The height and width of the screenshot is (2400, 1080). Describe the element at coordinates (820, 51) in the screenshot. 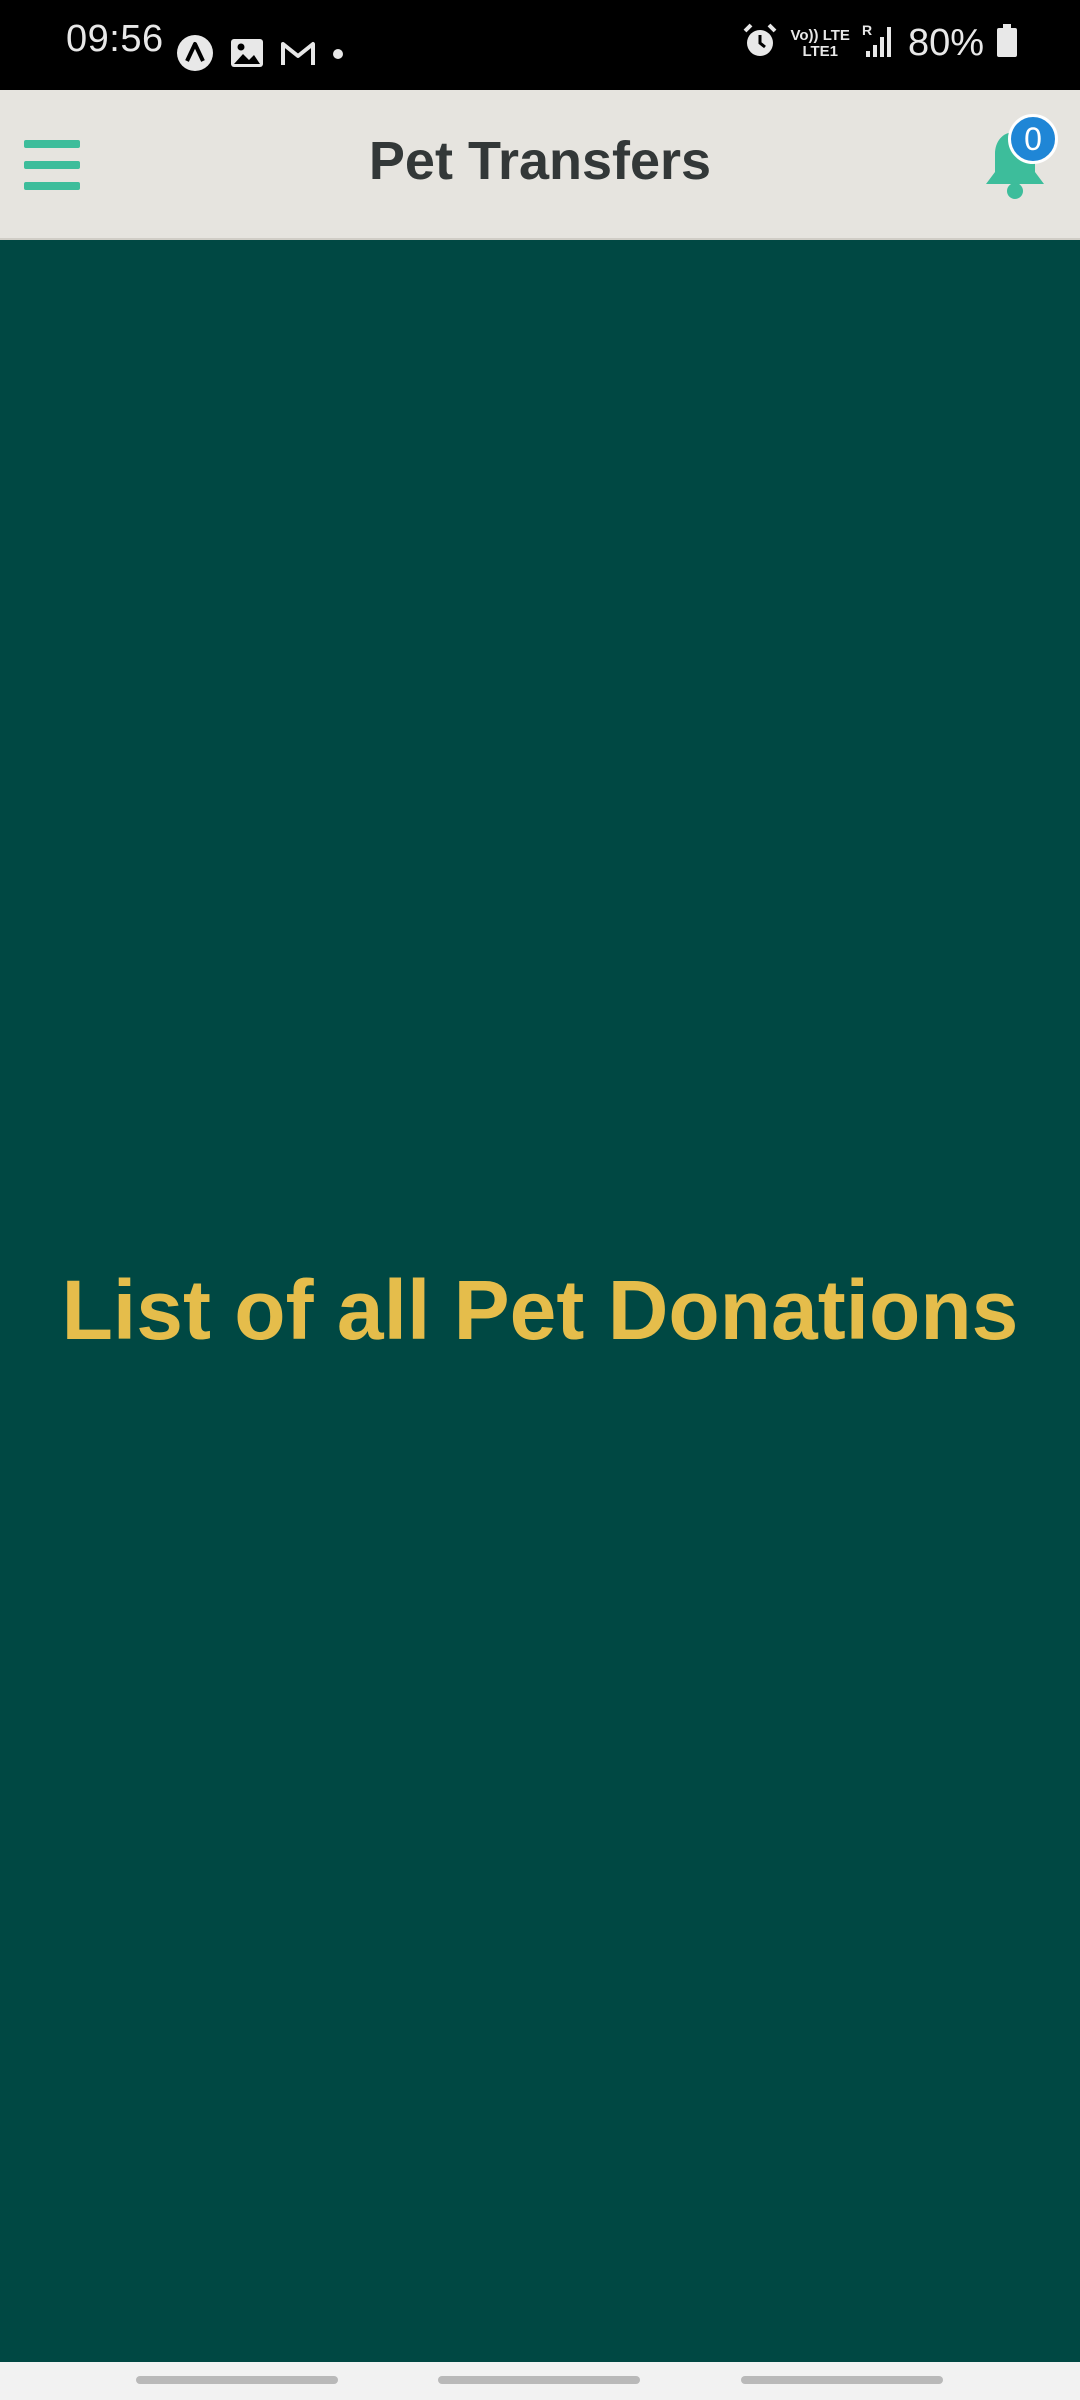

I see `network-label-bottom: LTE1` at that location.